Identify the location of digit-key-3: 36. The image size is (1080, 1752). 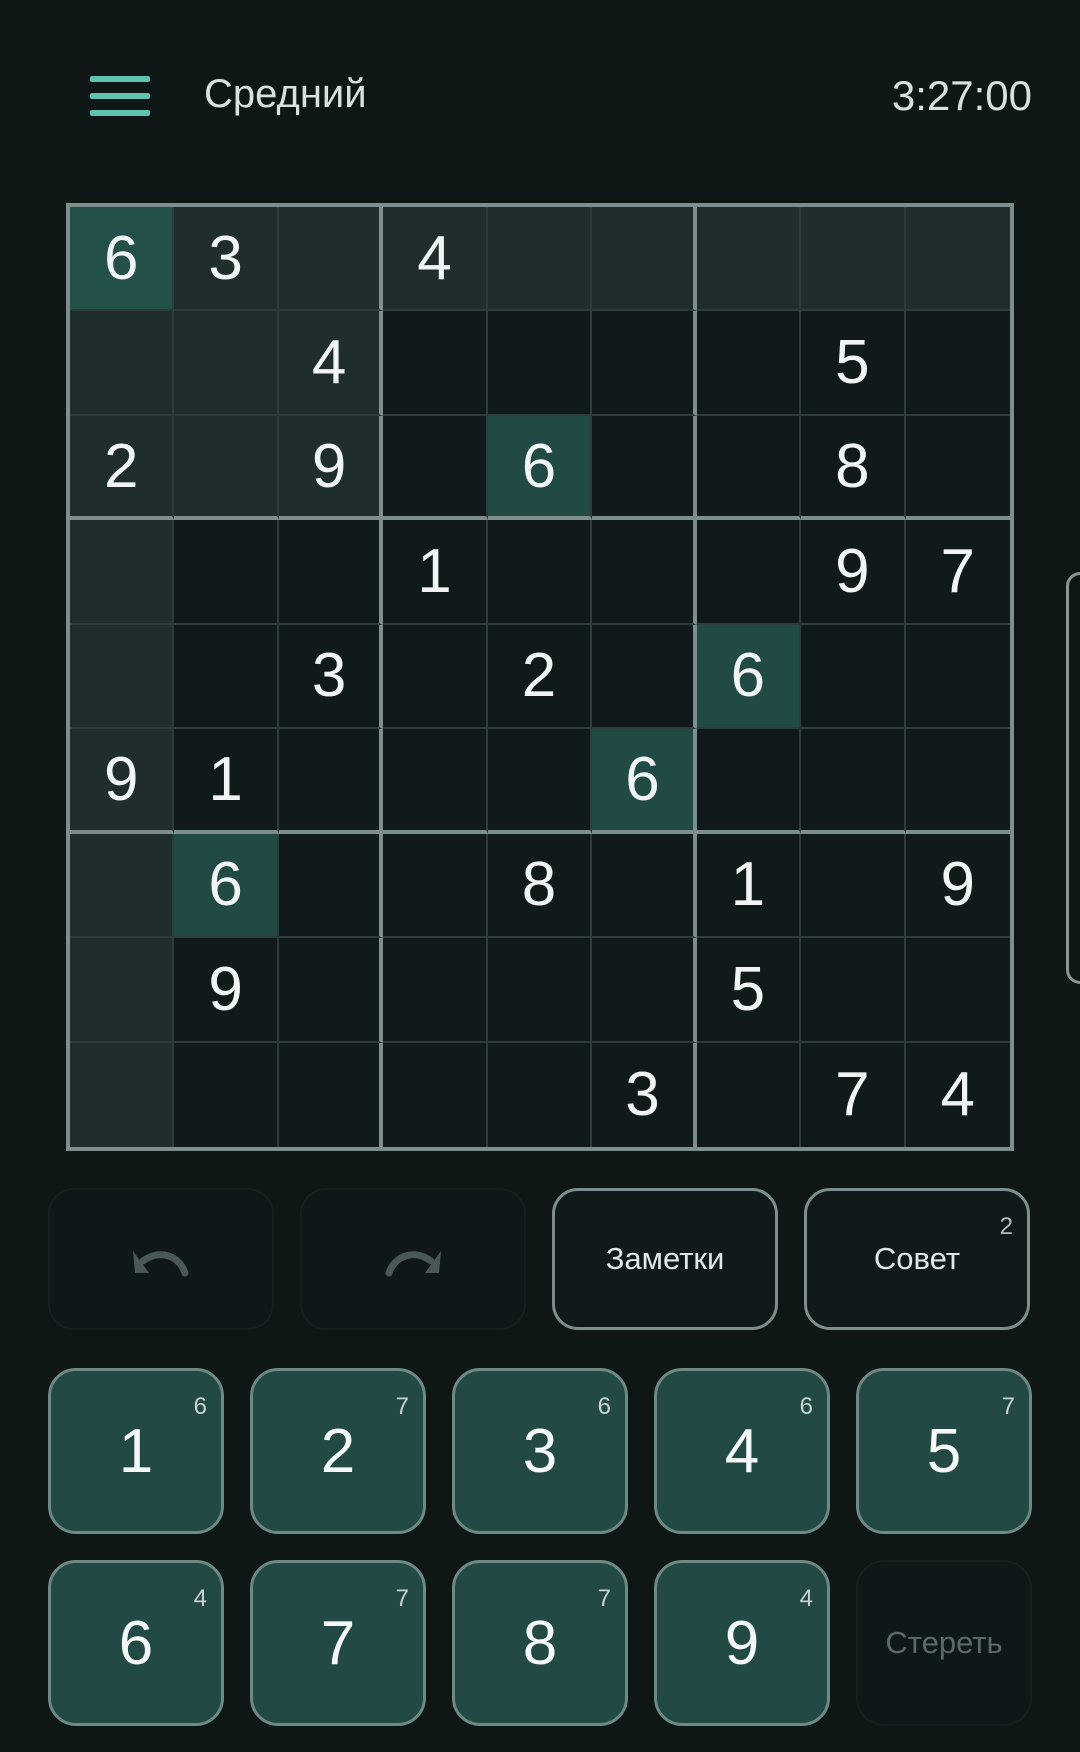
(540, 1451).